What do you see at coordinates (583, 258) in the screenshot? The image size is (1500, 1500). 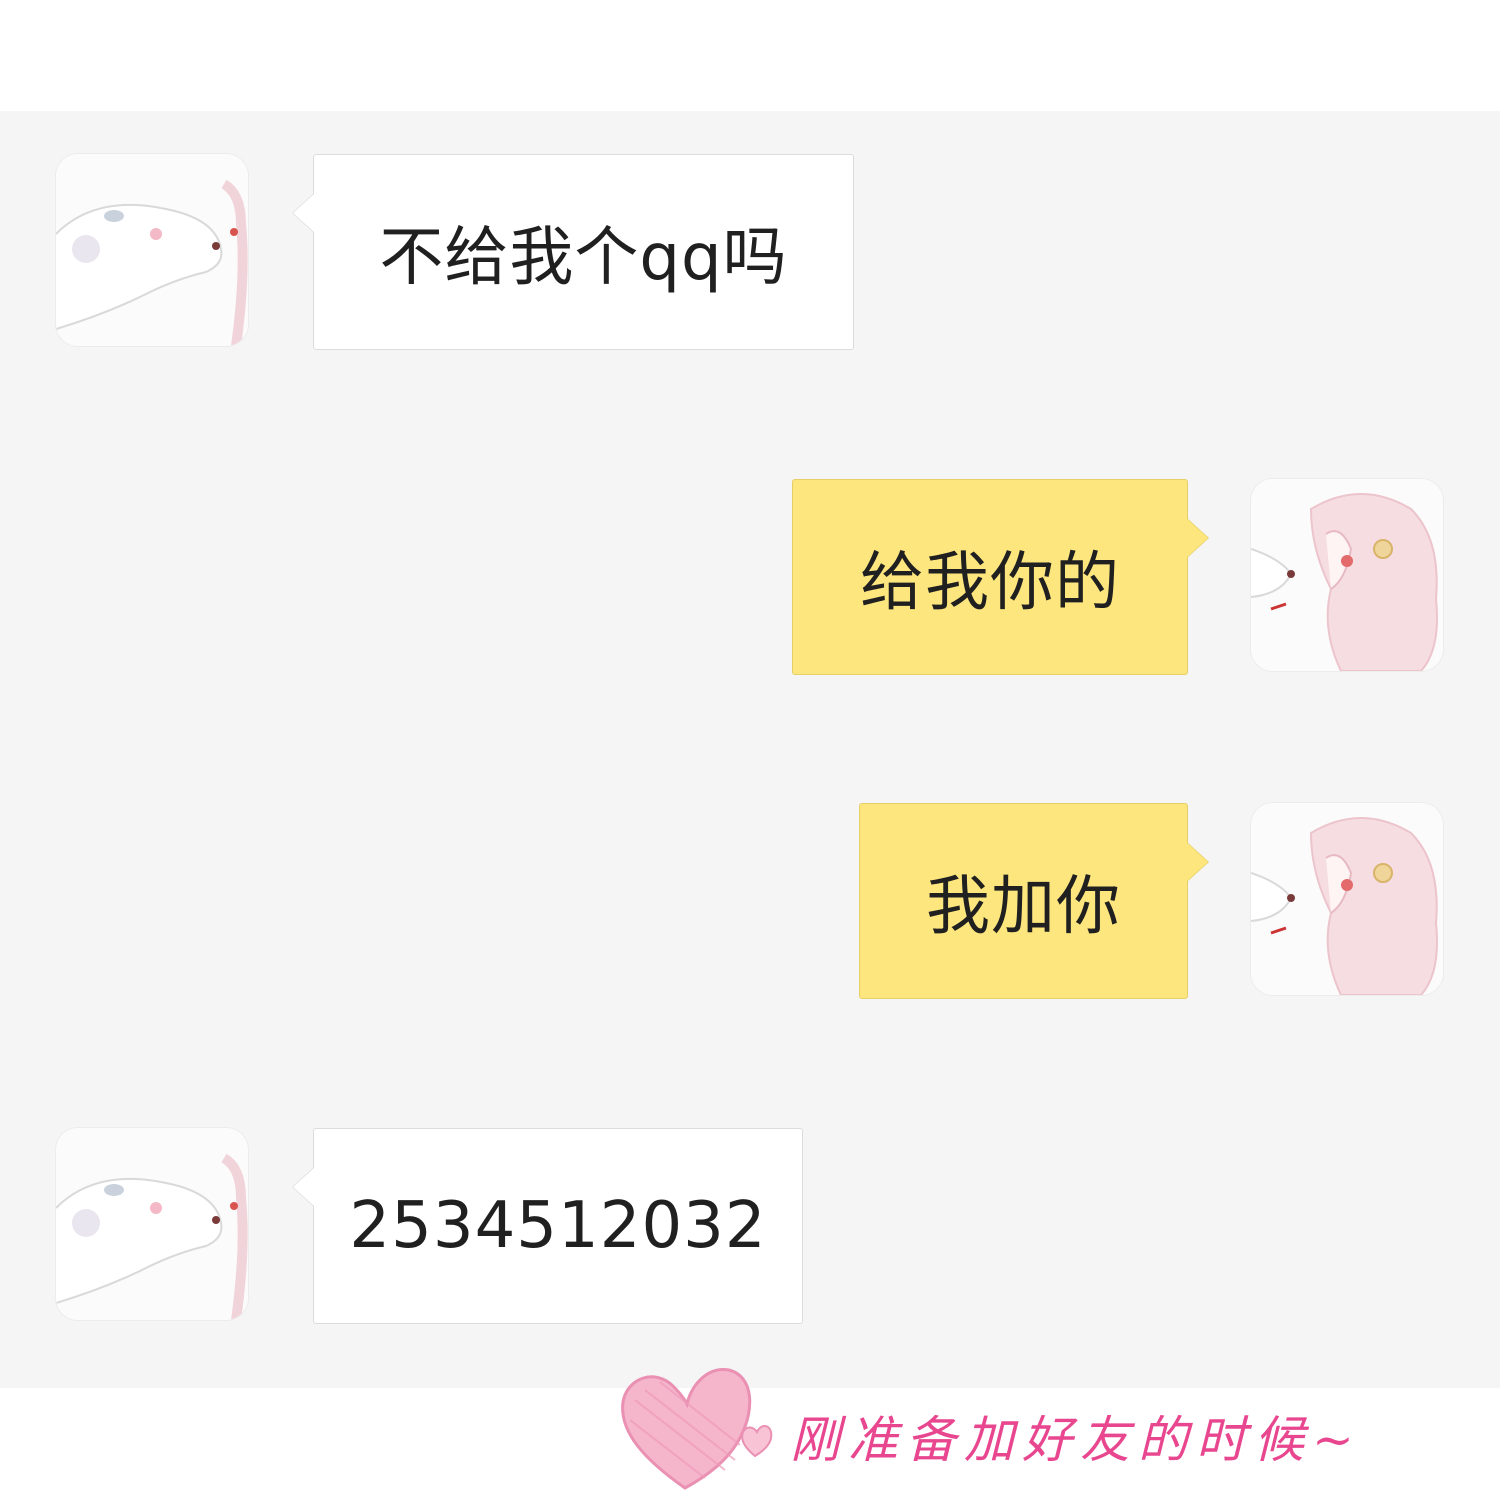 I see `message-text: 不给我个qq吗` at bounding box center [583, 258].